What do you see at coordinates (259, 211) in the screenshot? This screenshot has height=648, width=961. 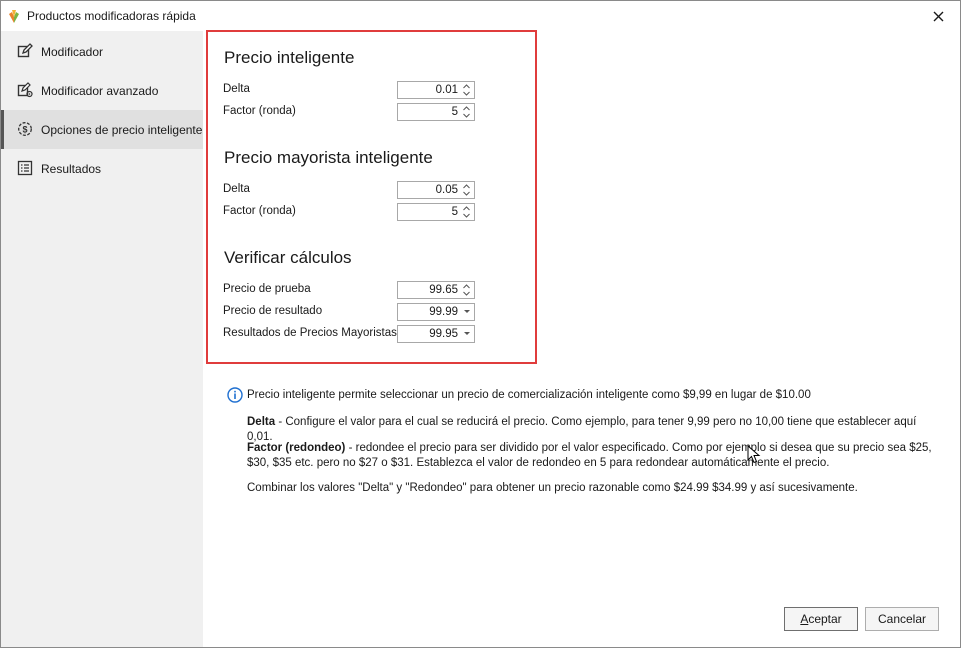 I see `wholesale-factor-label: Factor (ronda)` at bounding box center [259, 211].